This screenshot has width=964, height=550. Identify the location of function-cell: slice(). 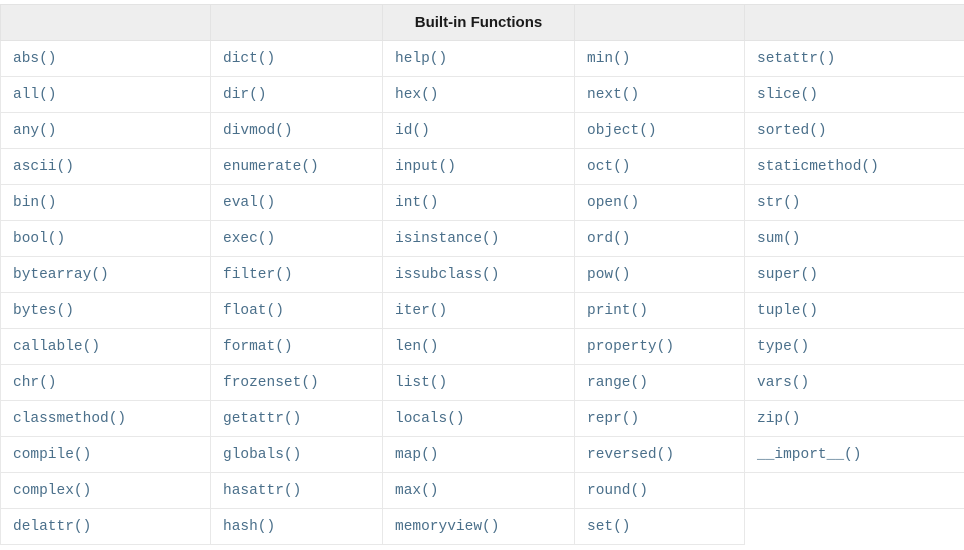
(854, 94).